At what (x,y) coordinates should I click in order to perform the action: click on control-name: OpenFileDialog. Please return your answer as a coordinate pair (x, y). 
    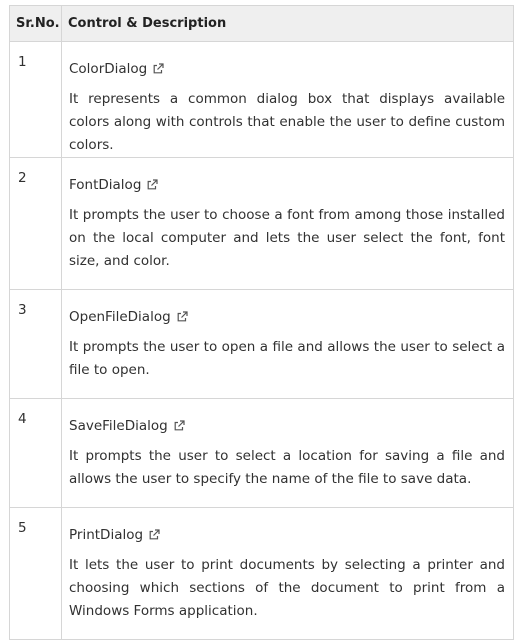
    Looking at the image, I should click on (120, 317).